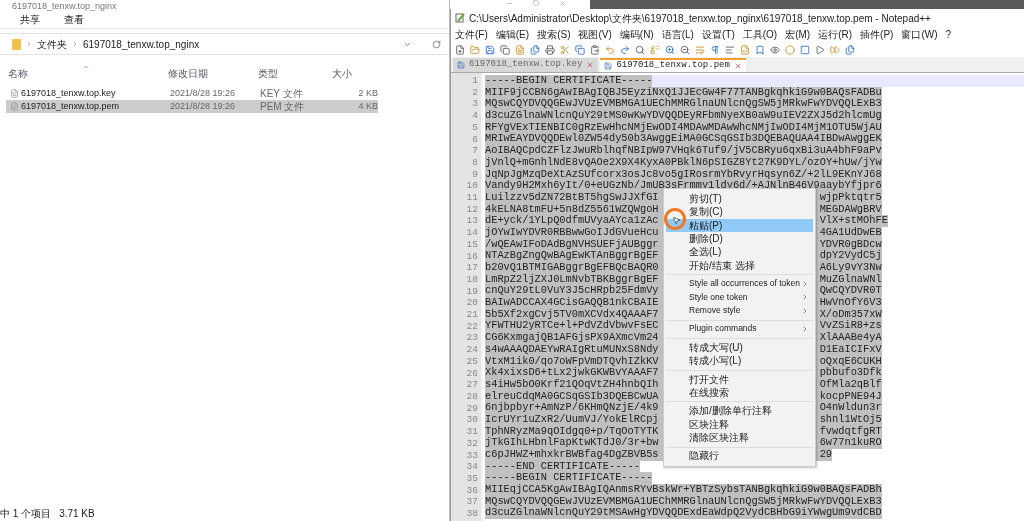  I want to click on redo-icon, so click(625, 49).